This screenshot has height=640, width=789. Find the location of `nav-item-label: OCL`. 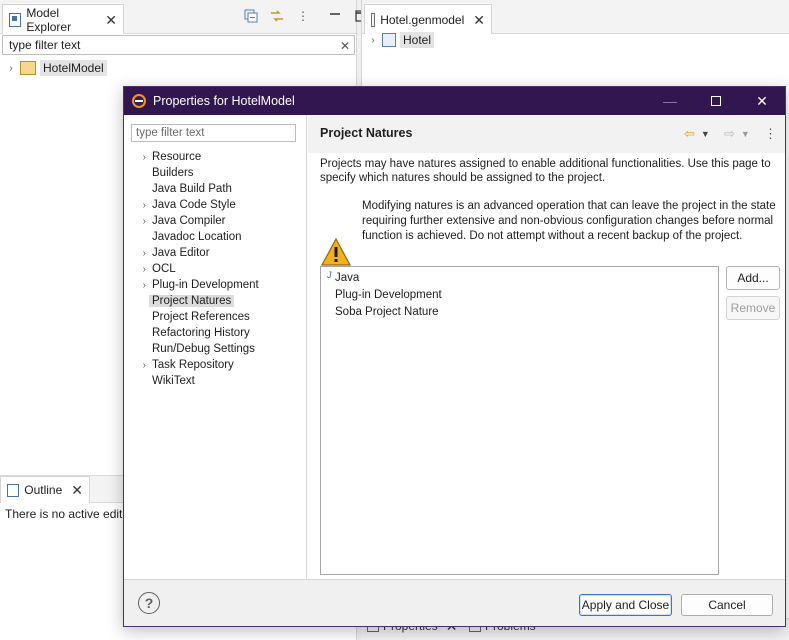

nav-item-label: OCL is located at coordinates (164, 269).